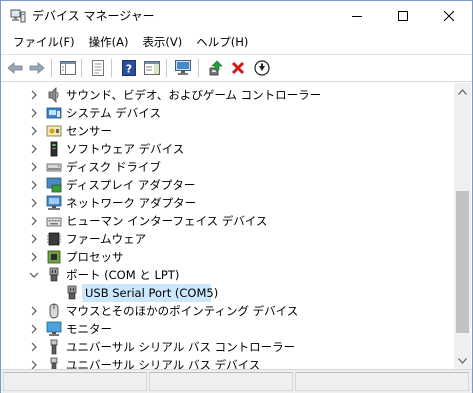 This screenshot has height=393, width=473. I want to click on tree-item-display-adapters: ディスプレイ アダプター, so click(228, 185).